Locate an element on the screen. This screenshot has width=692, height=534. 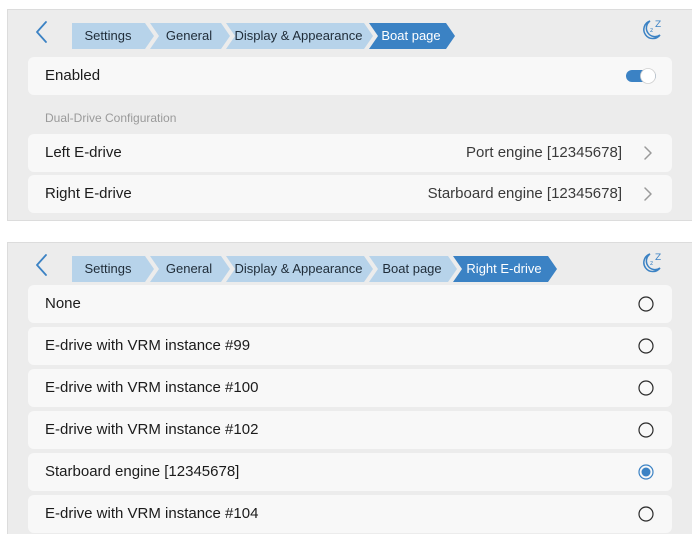
breadcrumb-right-edrive: Right E-drive is located at coordinates (505, 269).